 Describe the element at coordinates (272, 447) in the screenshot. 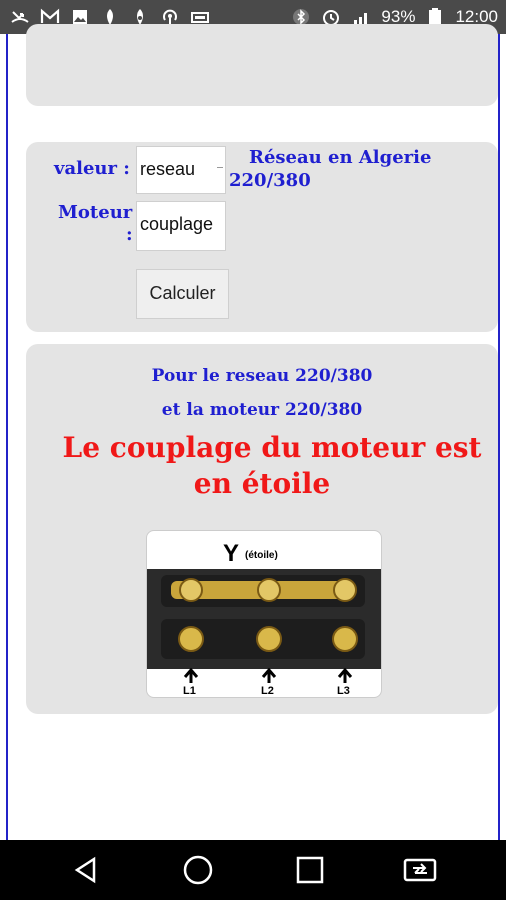

I see `result-conclusion-line1: Le couplage du moteur est` at that location.